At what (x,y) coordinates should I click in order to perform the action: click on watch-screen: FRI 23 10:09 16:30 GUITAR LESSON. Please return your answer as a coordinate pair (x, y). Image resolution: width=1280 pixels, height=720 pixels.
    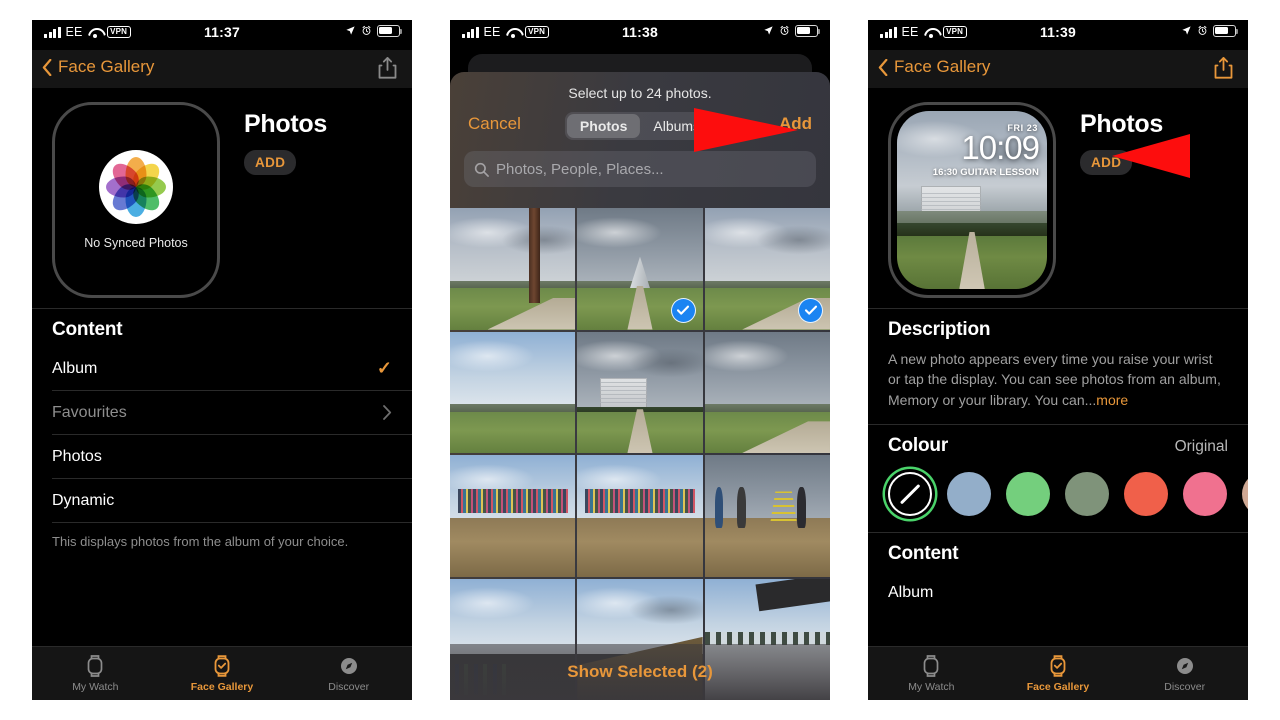
    Looking at the image, I should click on (972, 200).